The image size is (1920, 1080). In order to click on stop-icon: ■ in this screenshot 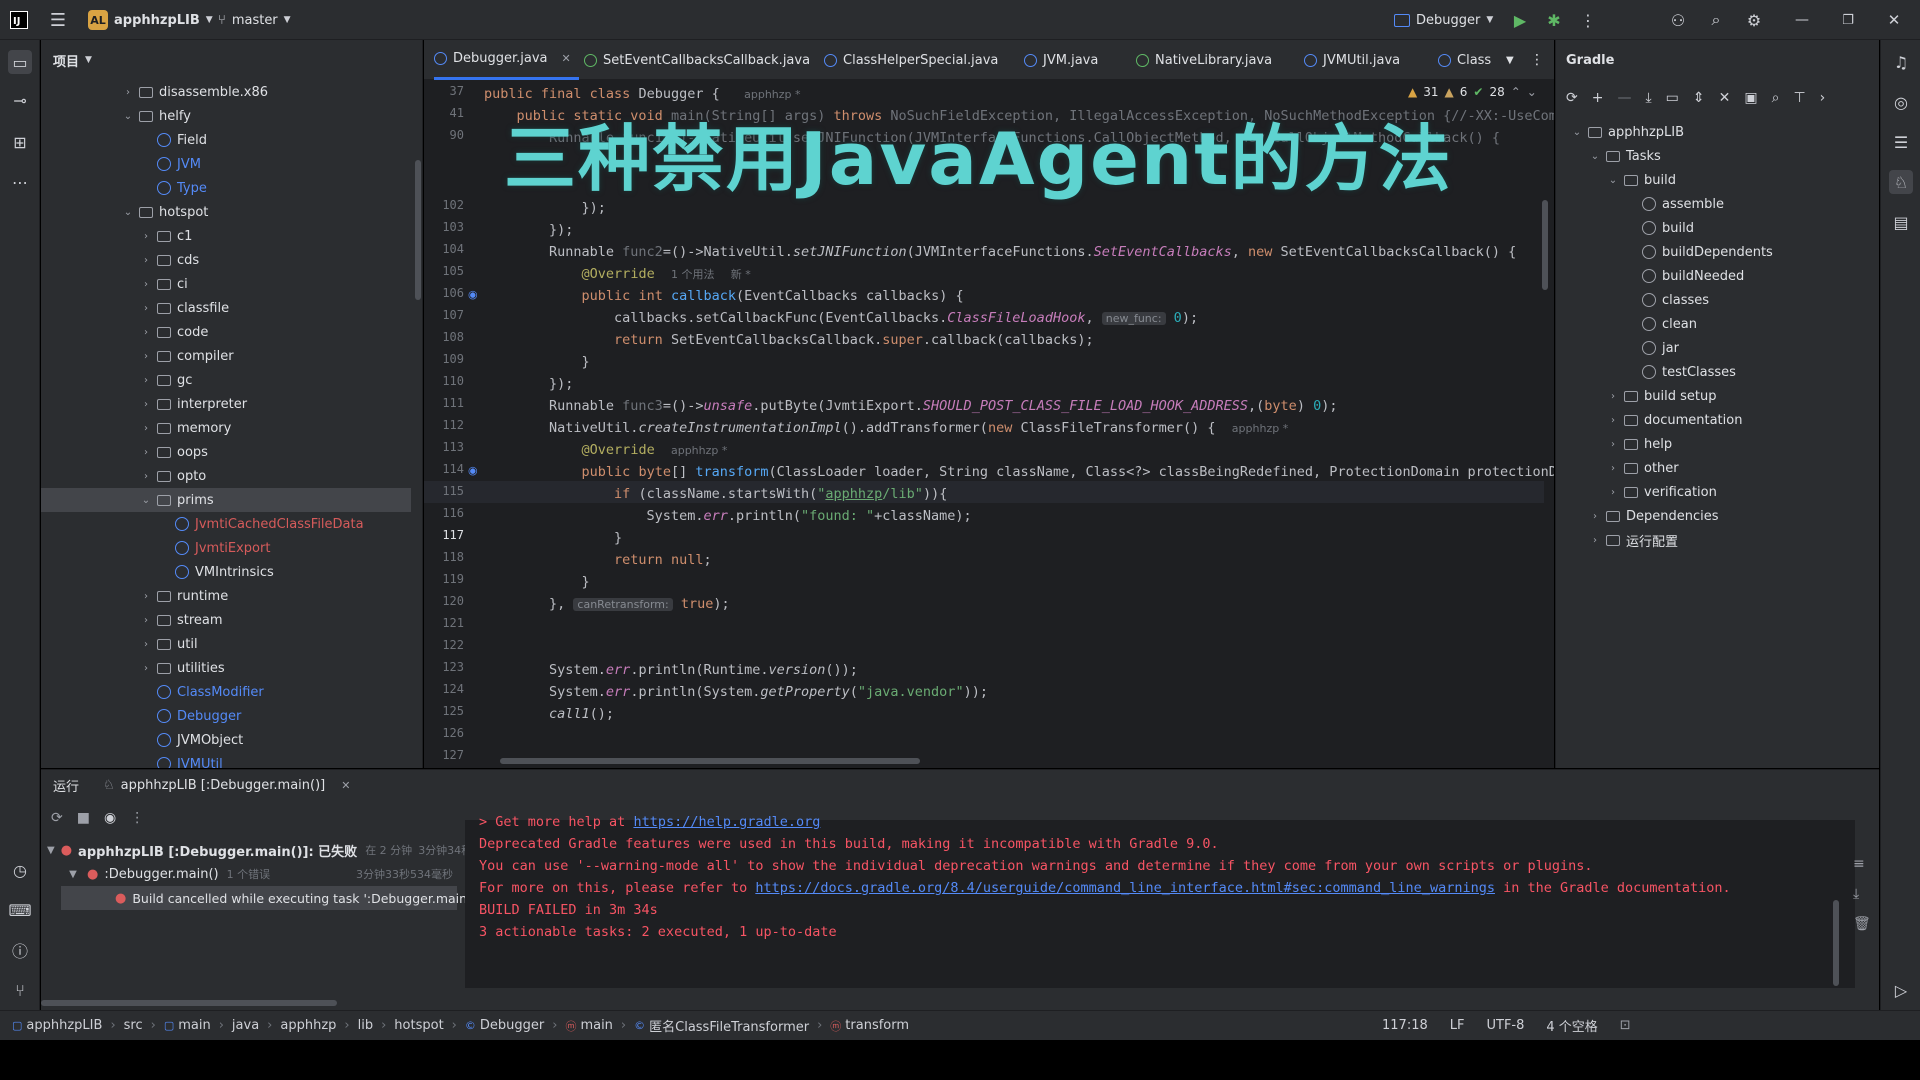, I will do `click(83, 818)`.